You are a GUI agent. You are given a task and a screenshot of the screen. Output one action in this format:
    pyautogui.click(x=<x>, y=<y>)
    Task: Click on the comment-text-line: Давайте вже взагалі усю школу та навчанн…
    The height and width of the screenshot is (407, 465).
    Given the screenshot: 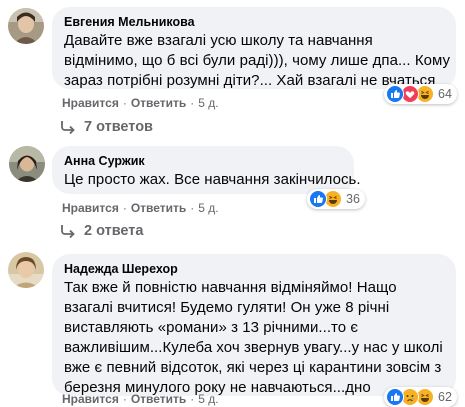 What is the action you would take?
    pyautogui.click(x=218, y=40)
    